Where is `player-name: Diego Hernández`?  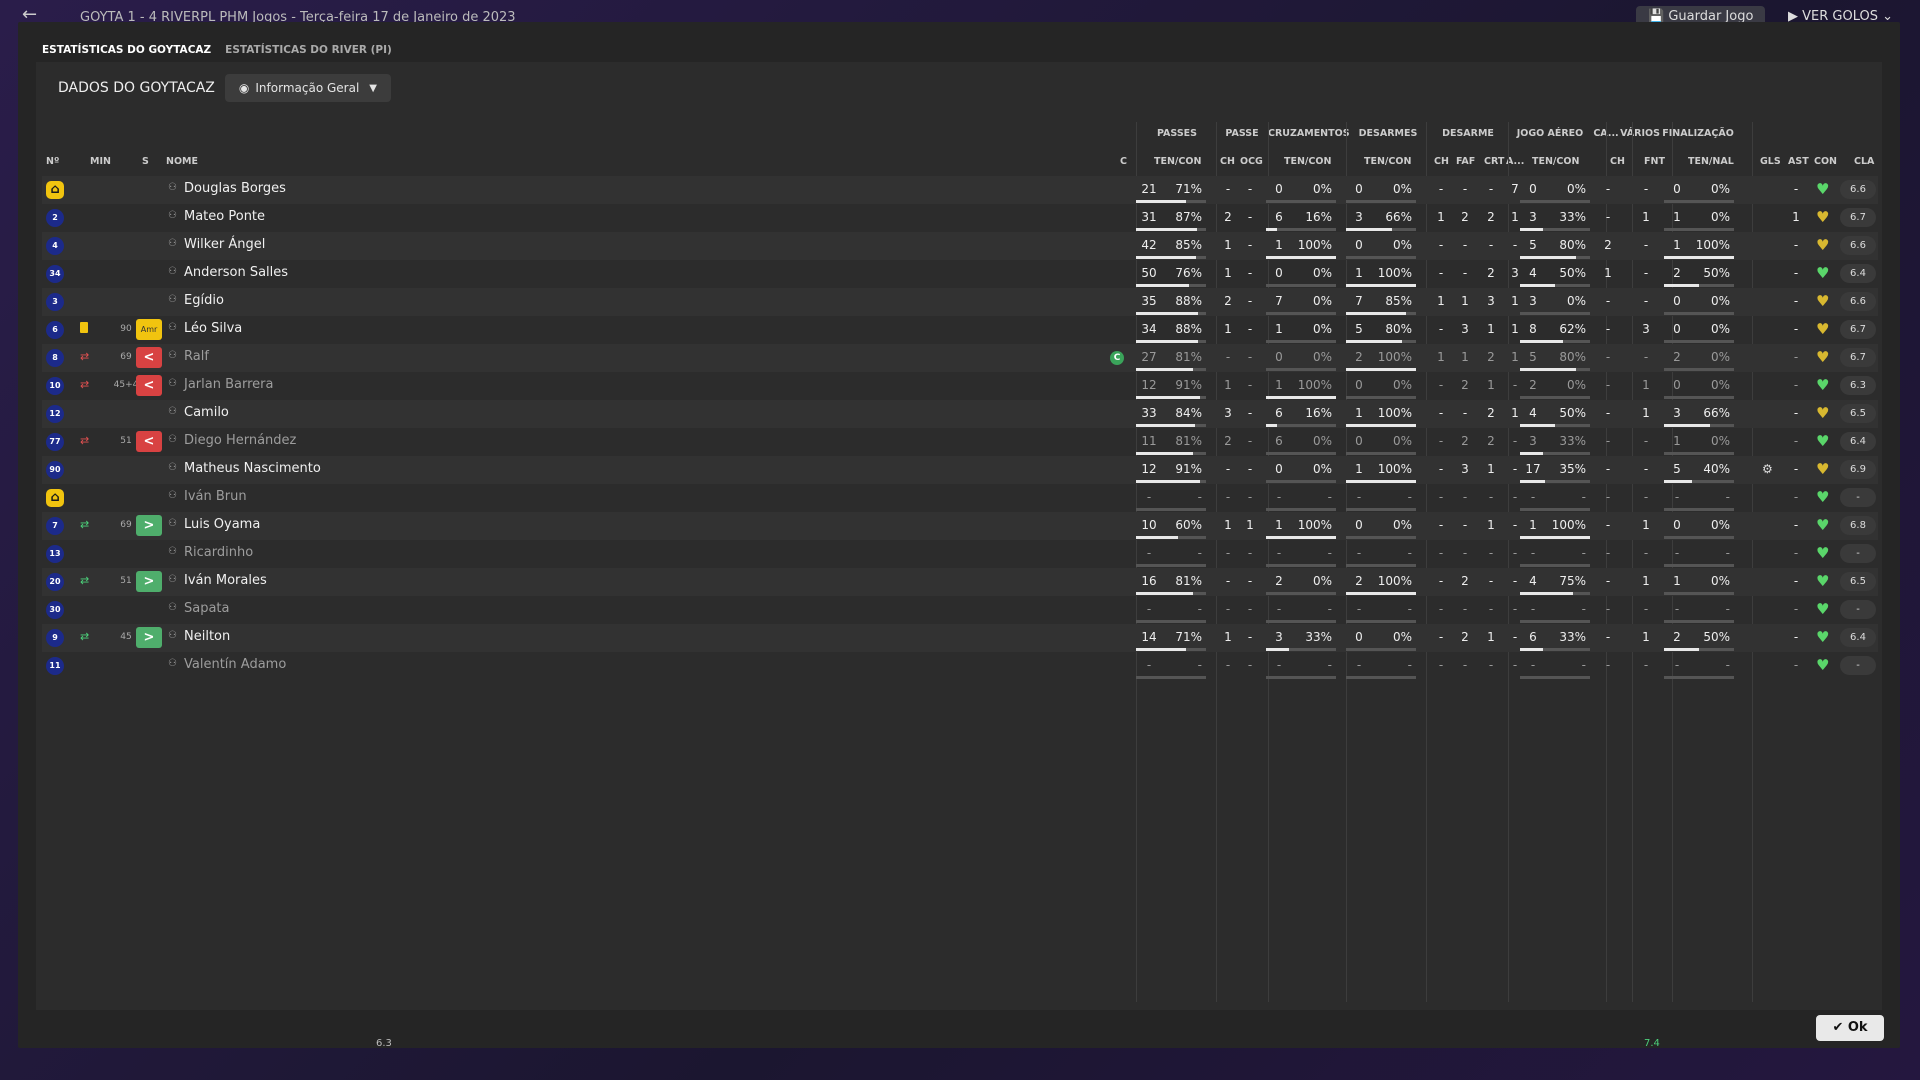
player-name: Diego Hernández is located at coordinates (240, 440).